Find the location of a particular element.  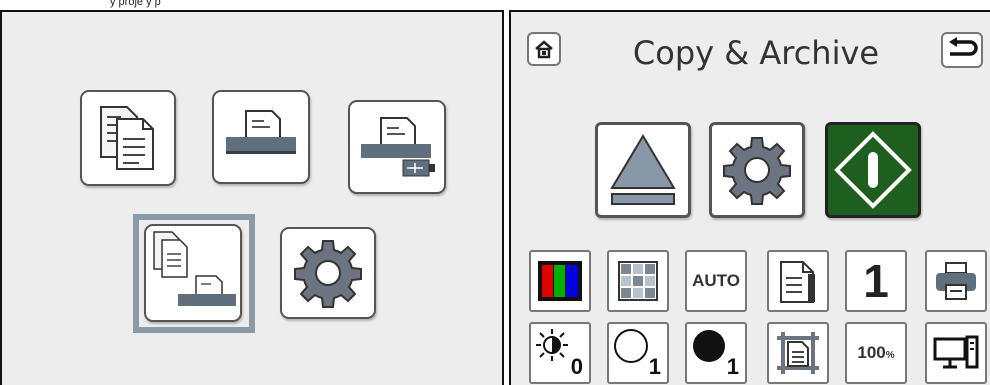

color-mode-icon is located at coordinates (560, 281).